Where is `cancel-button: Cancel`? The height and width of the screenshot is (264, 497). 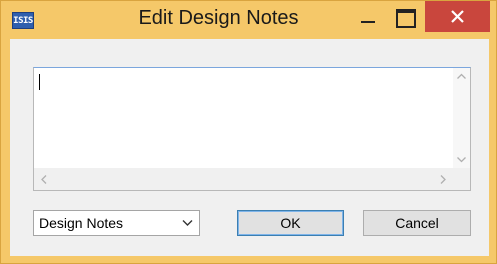
cancel-button: Cancel is located at coordinates (417, 223).